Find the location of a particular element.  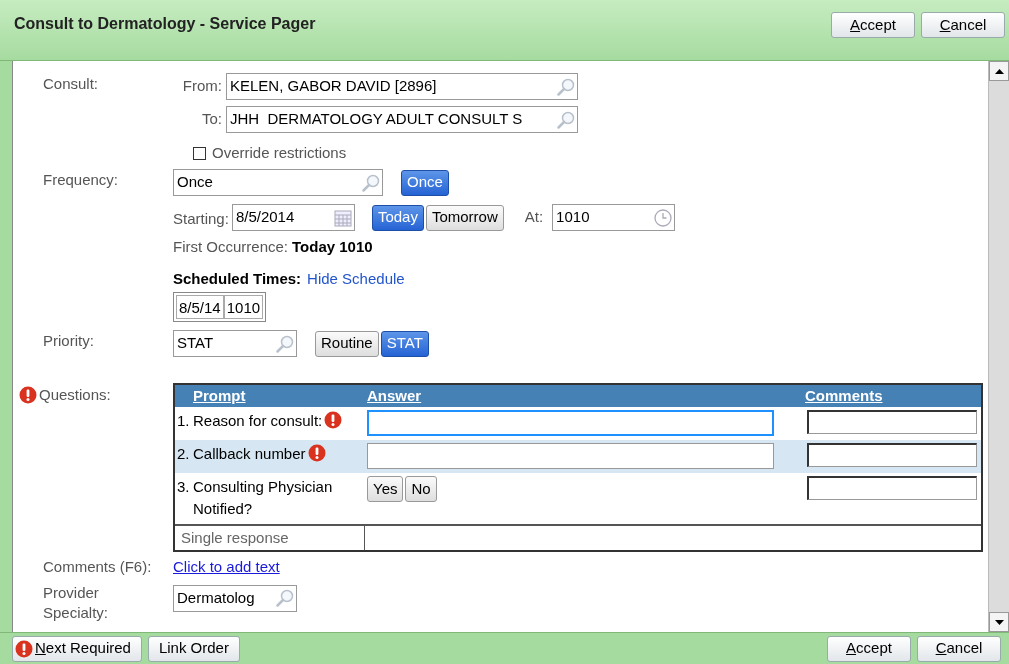

add-text-link: Click to add text is located at coordinates (226, 567).